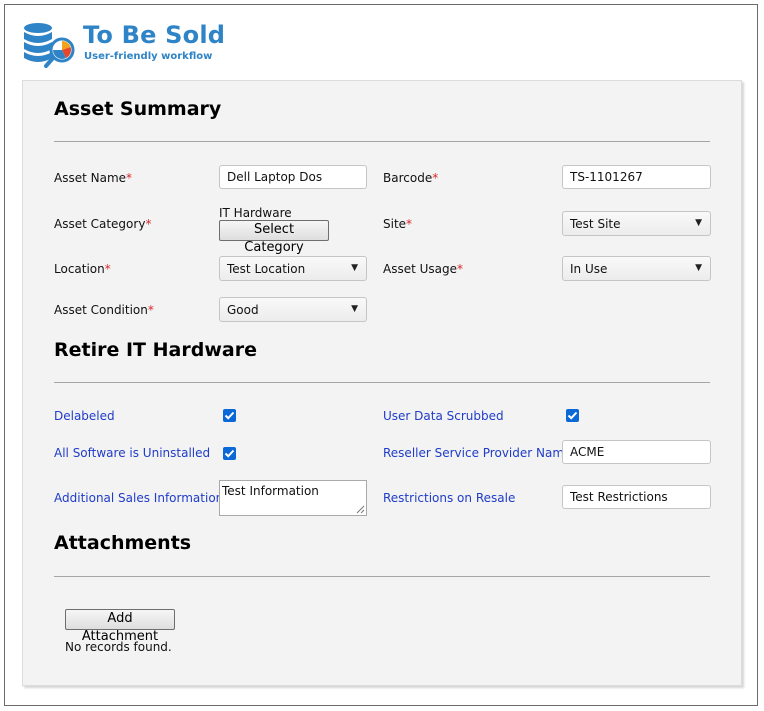 This screenshot has height=711, width=764. Describe the element at coordinates (155, 350) in the screenshot. I see `section-title-retire: Retire IT Hardware` at that location.